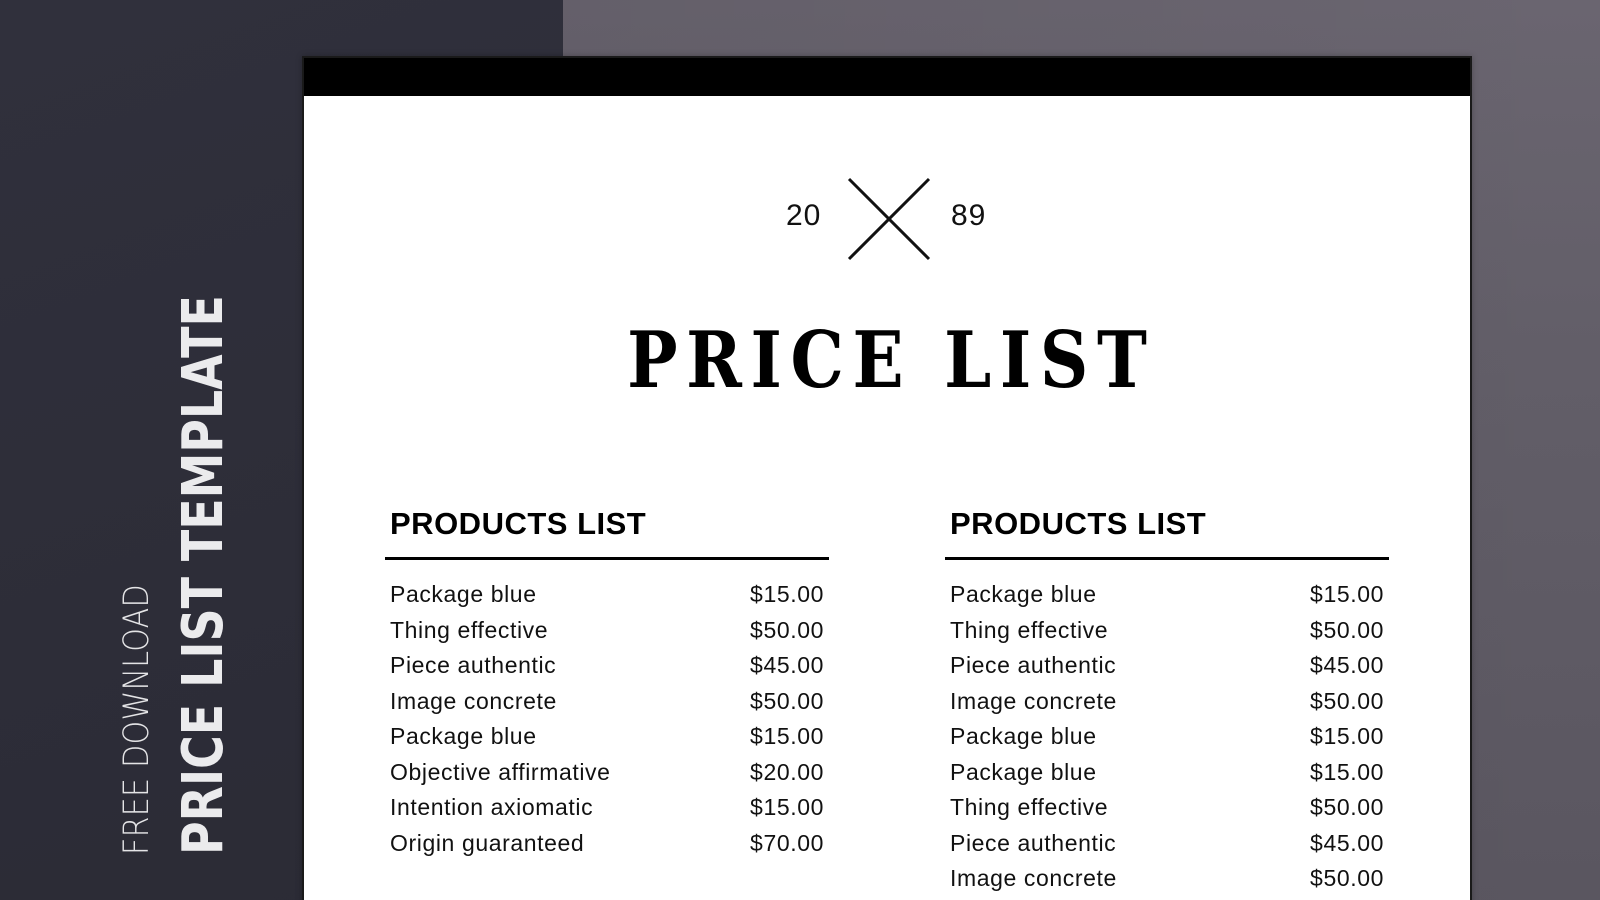 Image resolution: width=1600 pixels, height=900 pixels. Describe the element at coordinates (787, 842) in the screenshot. I see `product-price: $70.00` at that location.